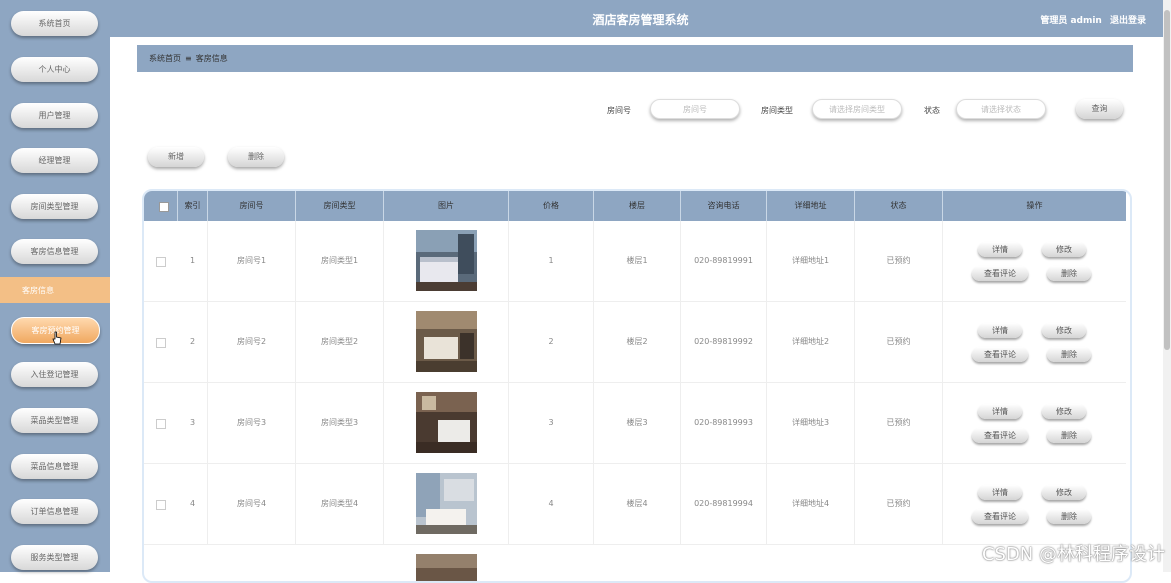  Describe the element at coordinates (551, 261) in the screenshot. I see `cell-price: 1` at that location.